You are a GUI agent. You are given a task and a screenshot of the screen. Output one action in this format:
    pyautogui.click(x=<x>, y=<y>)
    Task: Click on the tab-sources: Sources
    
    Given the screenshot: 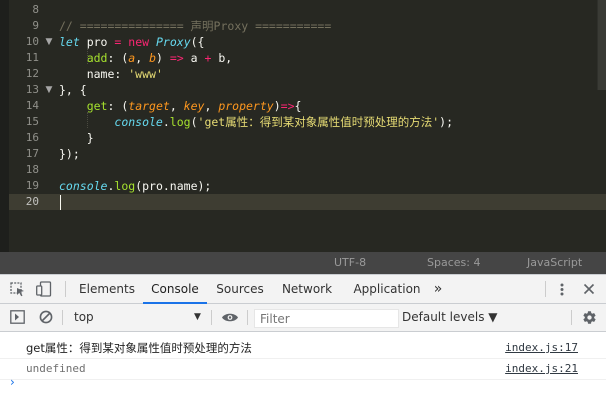 What is the action you would take?
    pyautogui.click(x=240, y=289)
    